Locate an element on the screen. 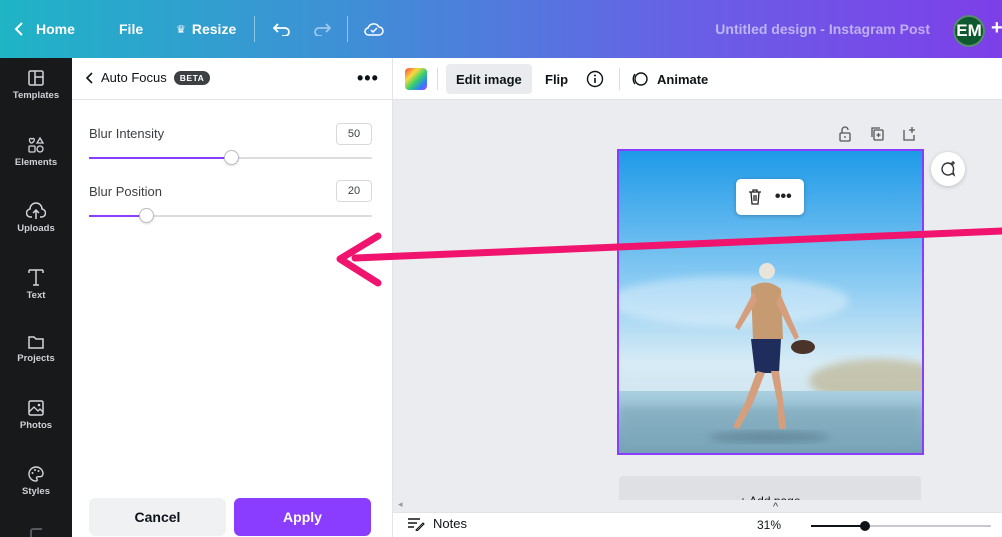 Image resolution: width=1002 pixels, height=537 pixels. home-label: Home is located at coordinates (55, 29).